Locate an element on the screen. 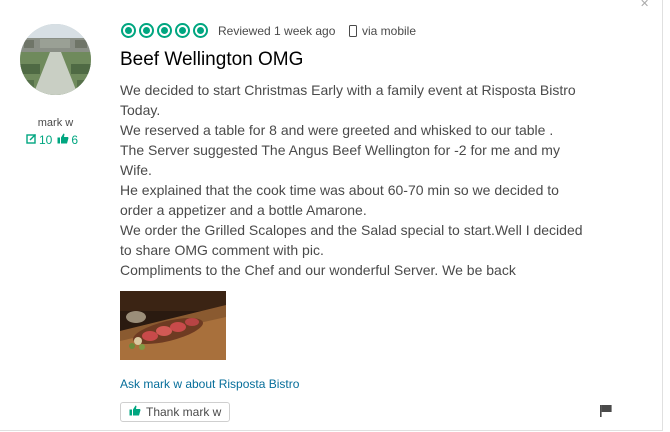 Image resolution: width=670 pixels, height=432 pixels. member-stats: 10 6 is located at coordinates (54, 140).